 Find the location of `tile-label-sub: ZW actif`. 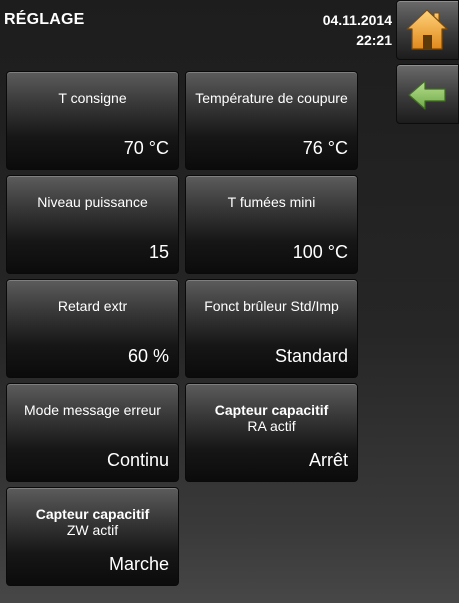

tile-label-sub: ZW actif is located at coordinates (92, 530).